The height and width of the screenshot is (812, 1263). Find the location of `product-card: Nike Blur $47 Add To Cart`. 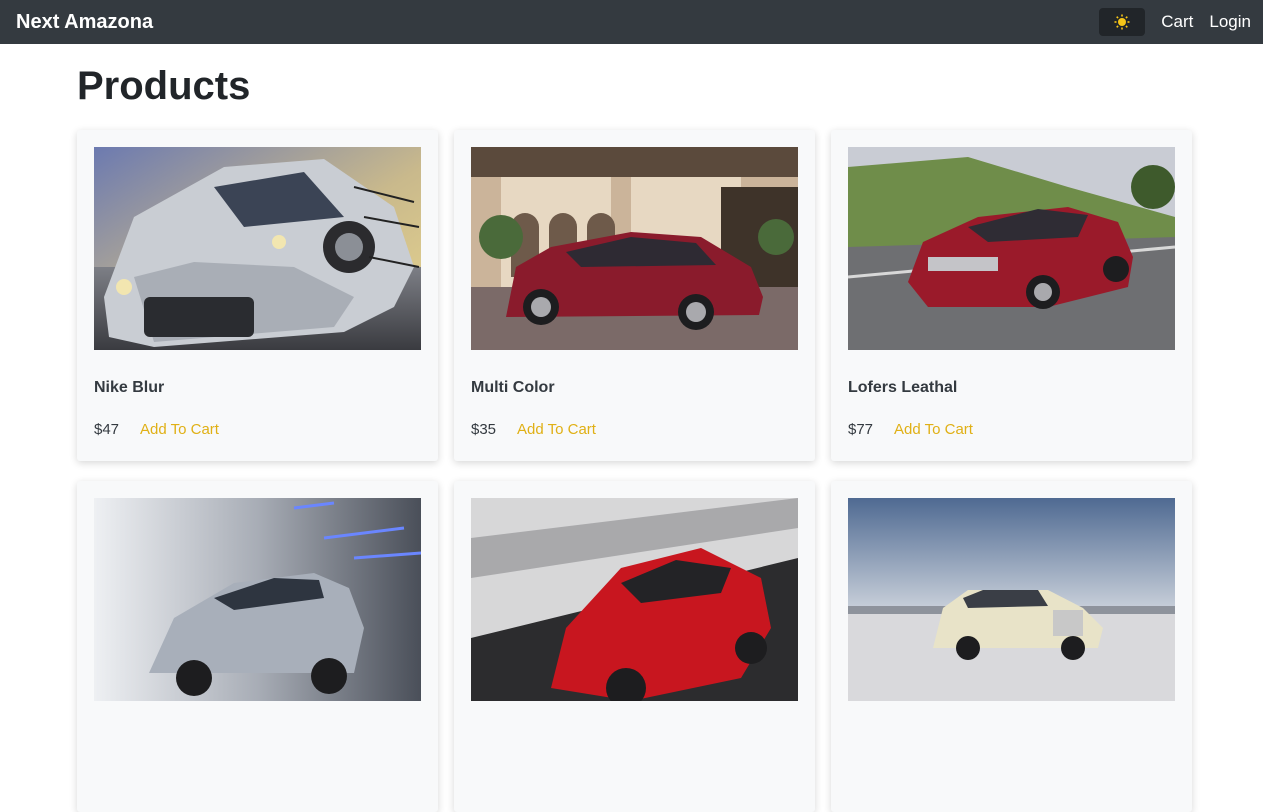

product-card: Nike Blur $47 Add To Cart is located at coordinates (257, 295).